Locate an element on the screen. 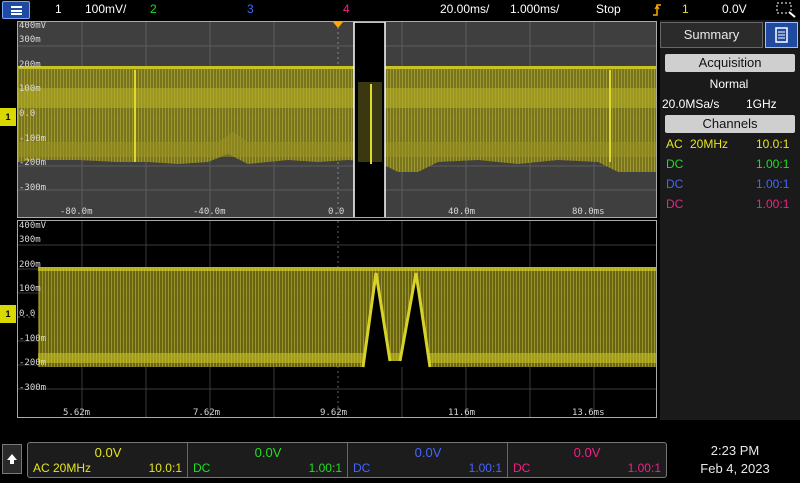  ch3-probe: 1.00:1 is located at coordinates (773, 184).